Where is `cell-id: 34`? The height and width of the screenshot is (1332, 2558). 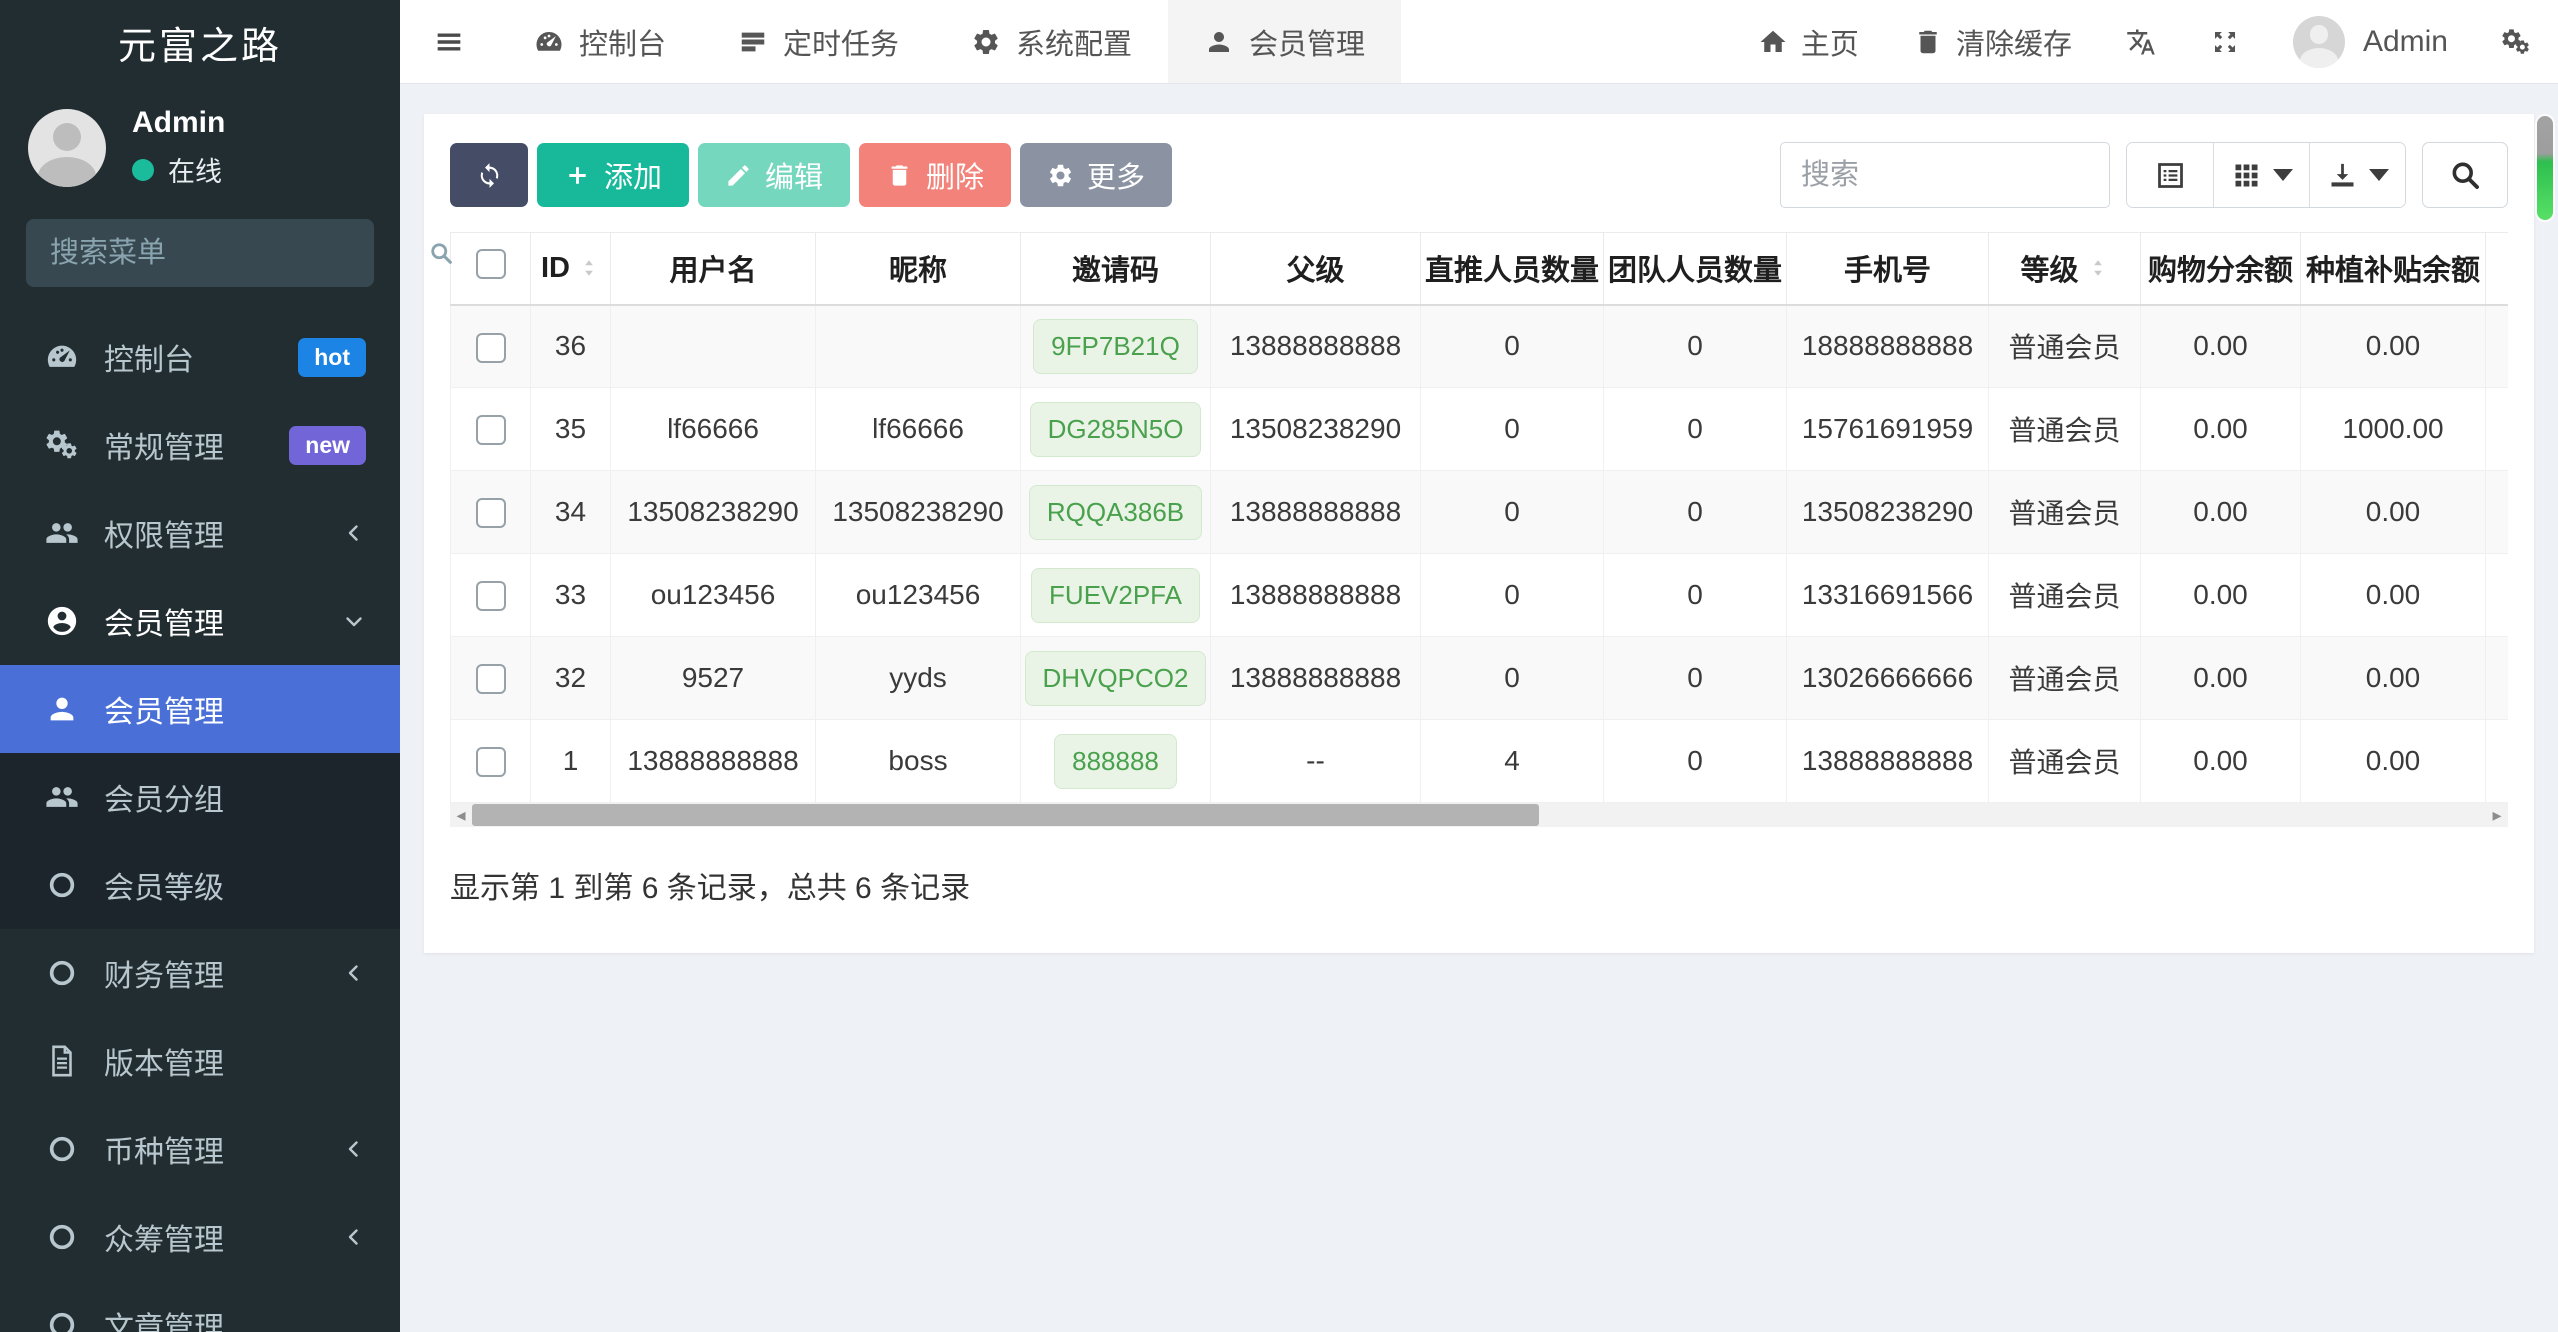 cell-id: 34 is located at coordinates (570, 512).